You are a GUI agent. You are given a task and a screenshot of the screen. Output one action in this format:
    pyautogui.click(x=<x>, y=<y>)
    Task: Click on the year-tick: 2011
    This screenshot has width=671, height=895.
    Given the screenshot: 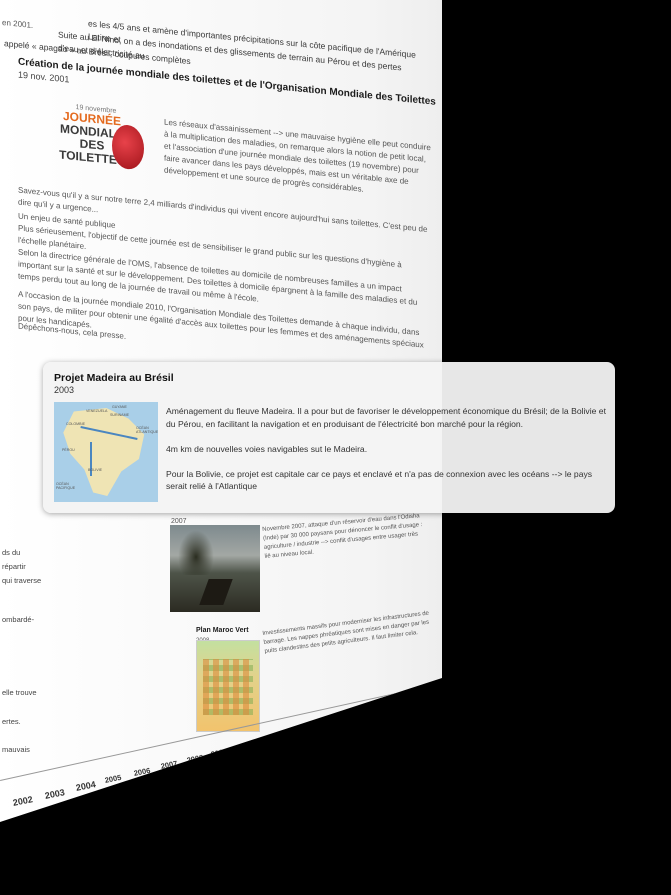 What is the action you would take?
    pyautogui.click(x=266, y=741)
    